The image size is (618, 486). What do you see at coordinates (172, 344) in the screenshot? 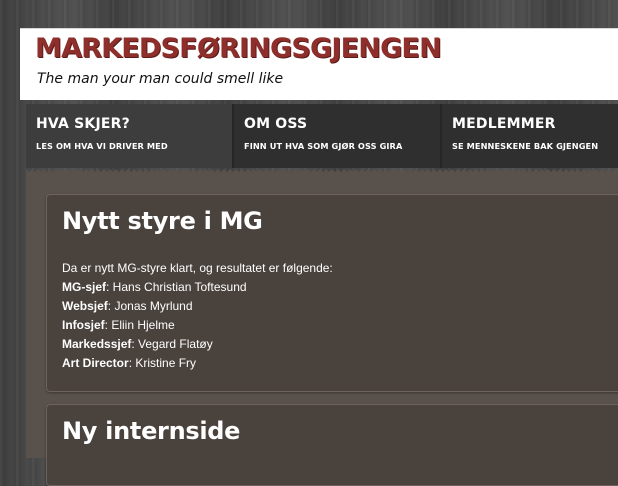
I see `role-name: : Vegard Flatøy` at bounding box center [172, 344].